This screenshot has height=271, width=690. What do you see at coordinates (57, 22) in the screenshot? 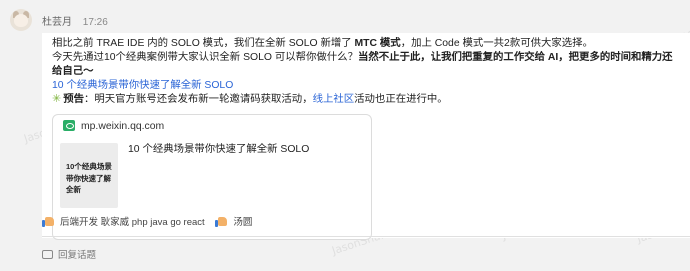
I see `author-name: 杜芸月` at bounding box center [57, 22].